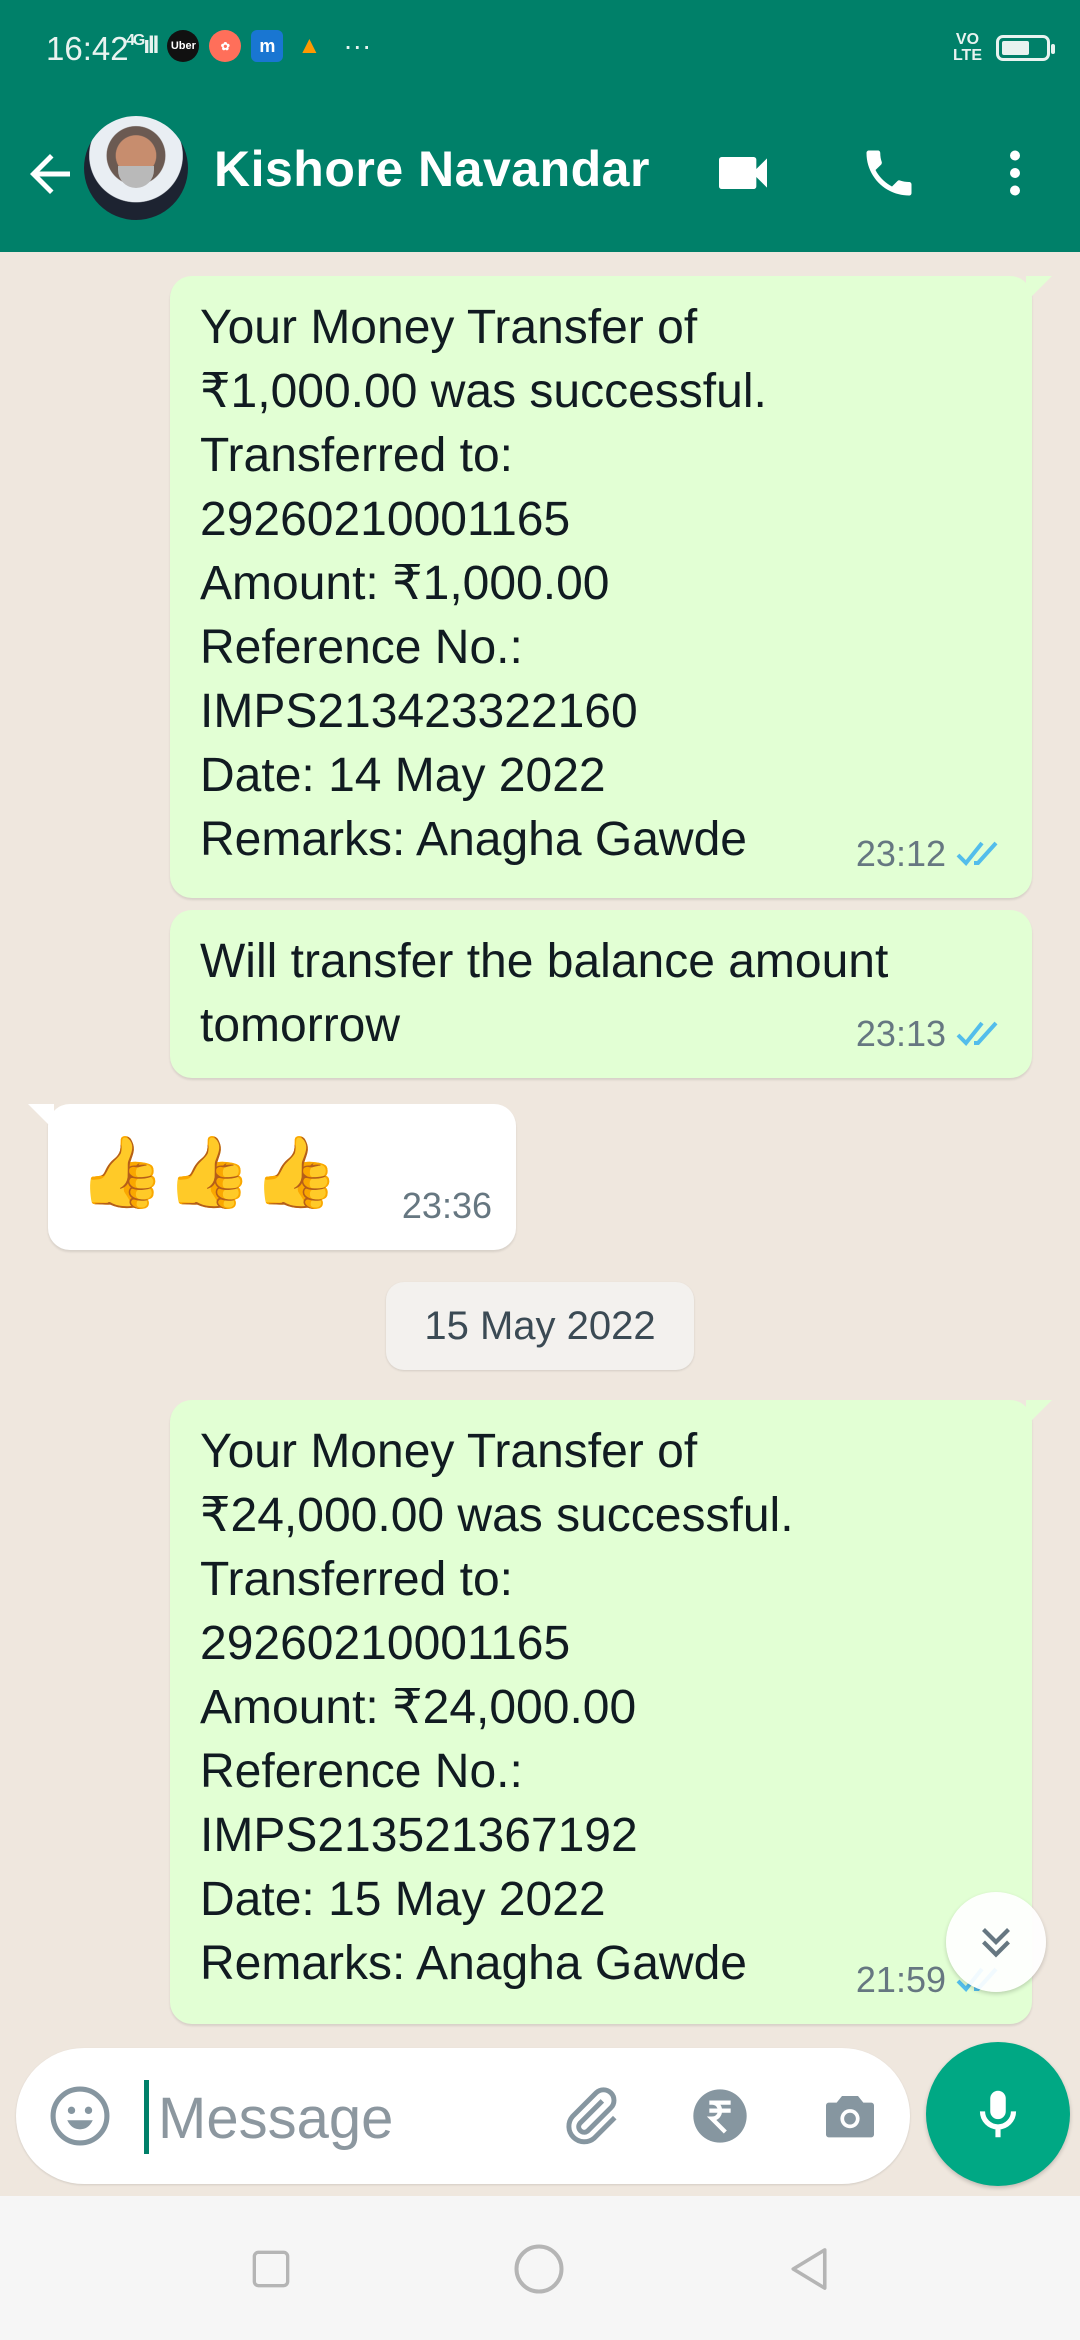 Image resolution: width=1080 pixels, height=2340 pixels. I want to click on message-meta: 23:13, so click(932, 1034).